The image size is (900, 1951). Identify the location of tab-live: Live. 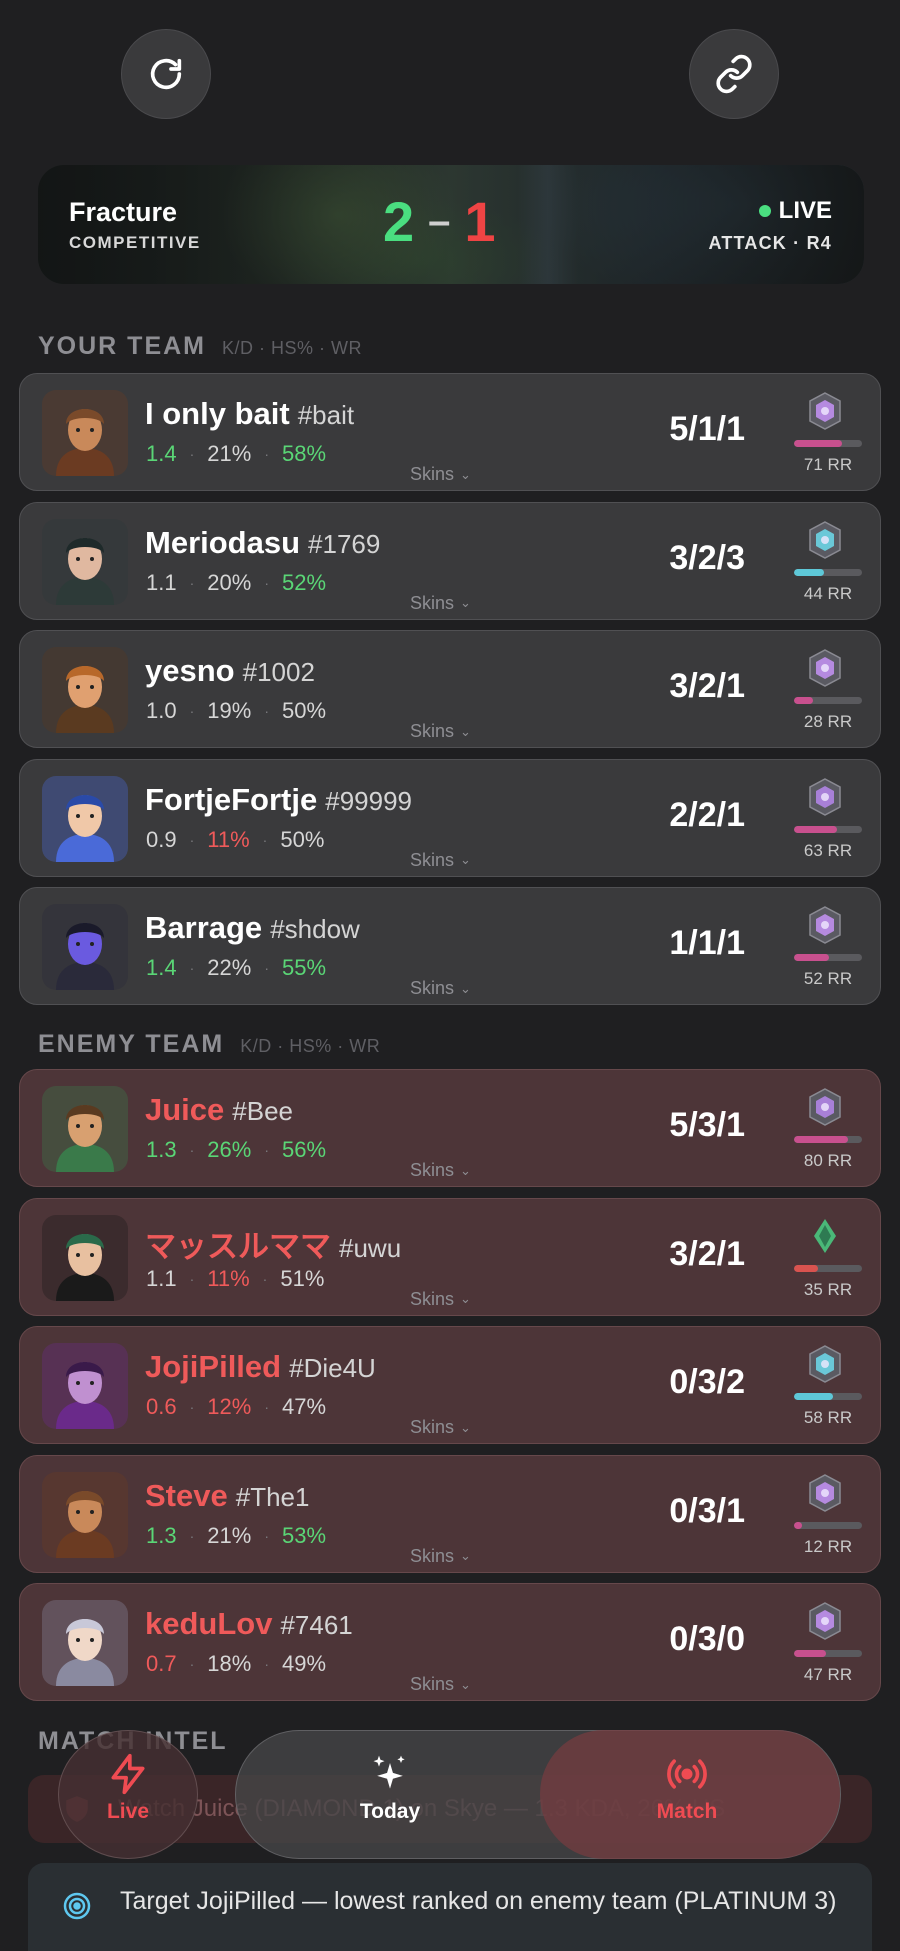
(128, 1788).